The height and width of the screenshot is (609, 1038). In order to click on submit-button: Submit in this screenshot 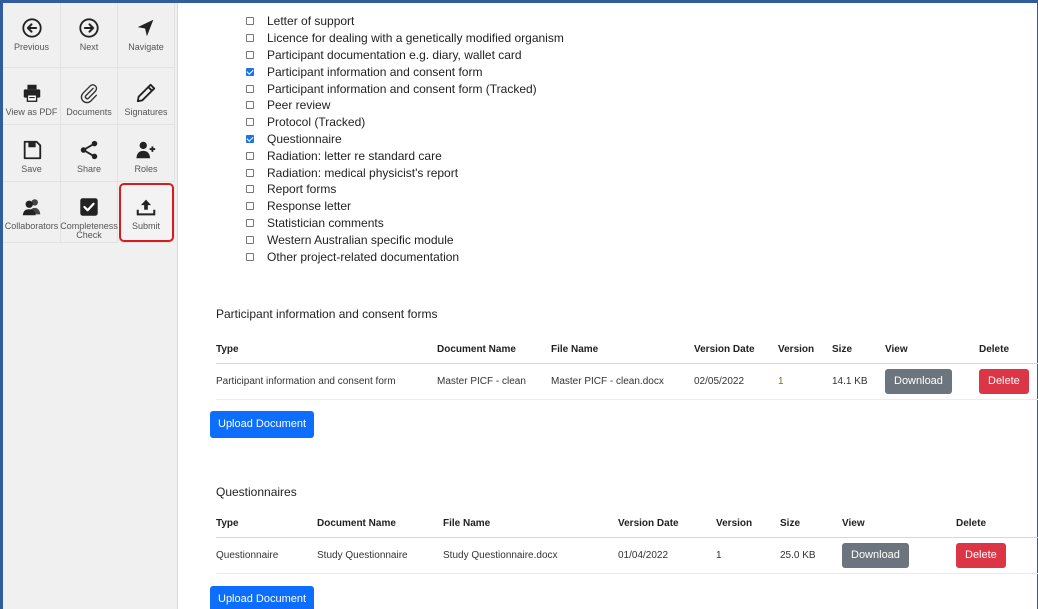, I will do `click(146, 212)`.